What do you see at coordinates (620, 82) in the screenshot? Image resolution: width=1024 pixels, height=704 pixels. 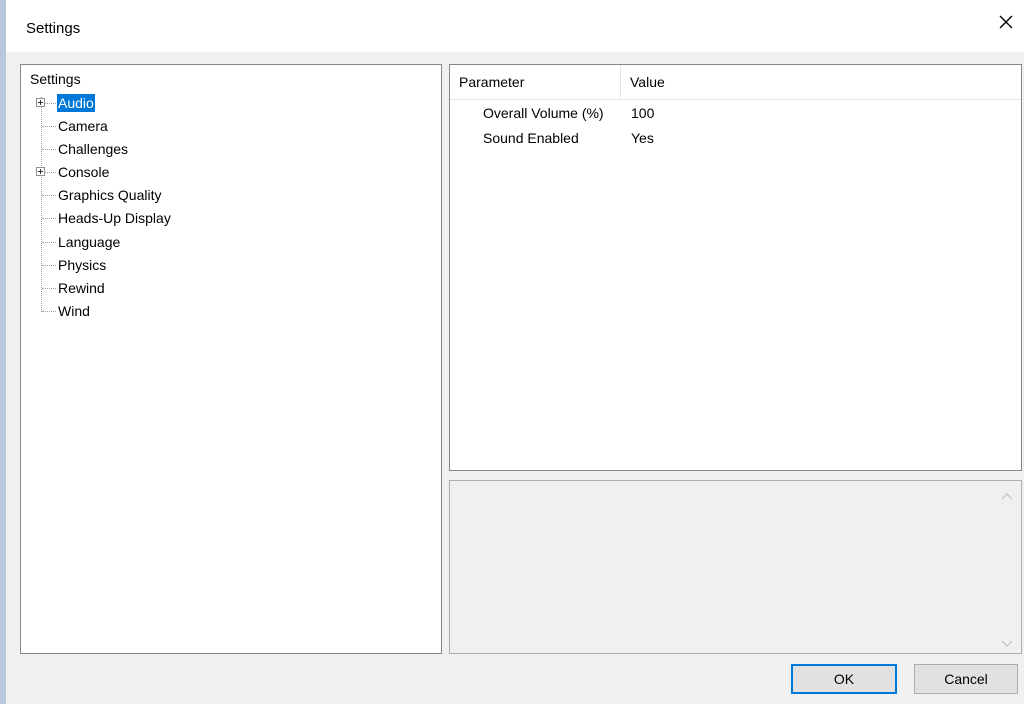 I see `column-separator` at bounding box center [620, 82].